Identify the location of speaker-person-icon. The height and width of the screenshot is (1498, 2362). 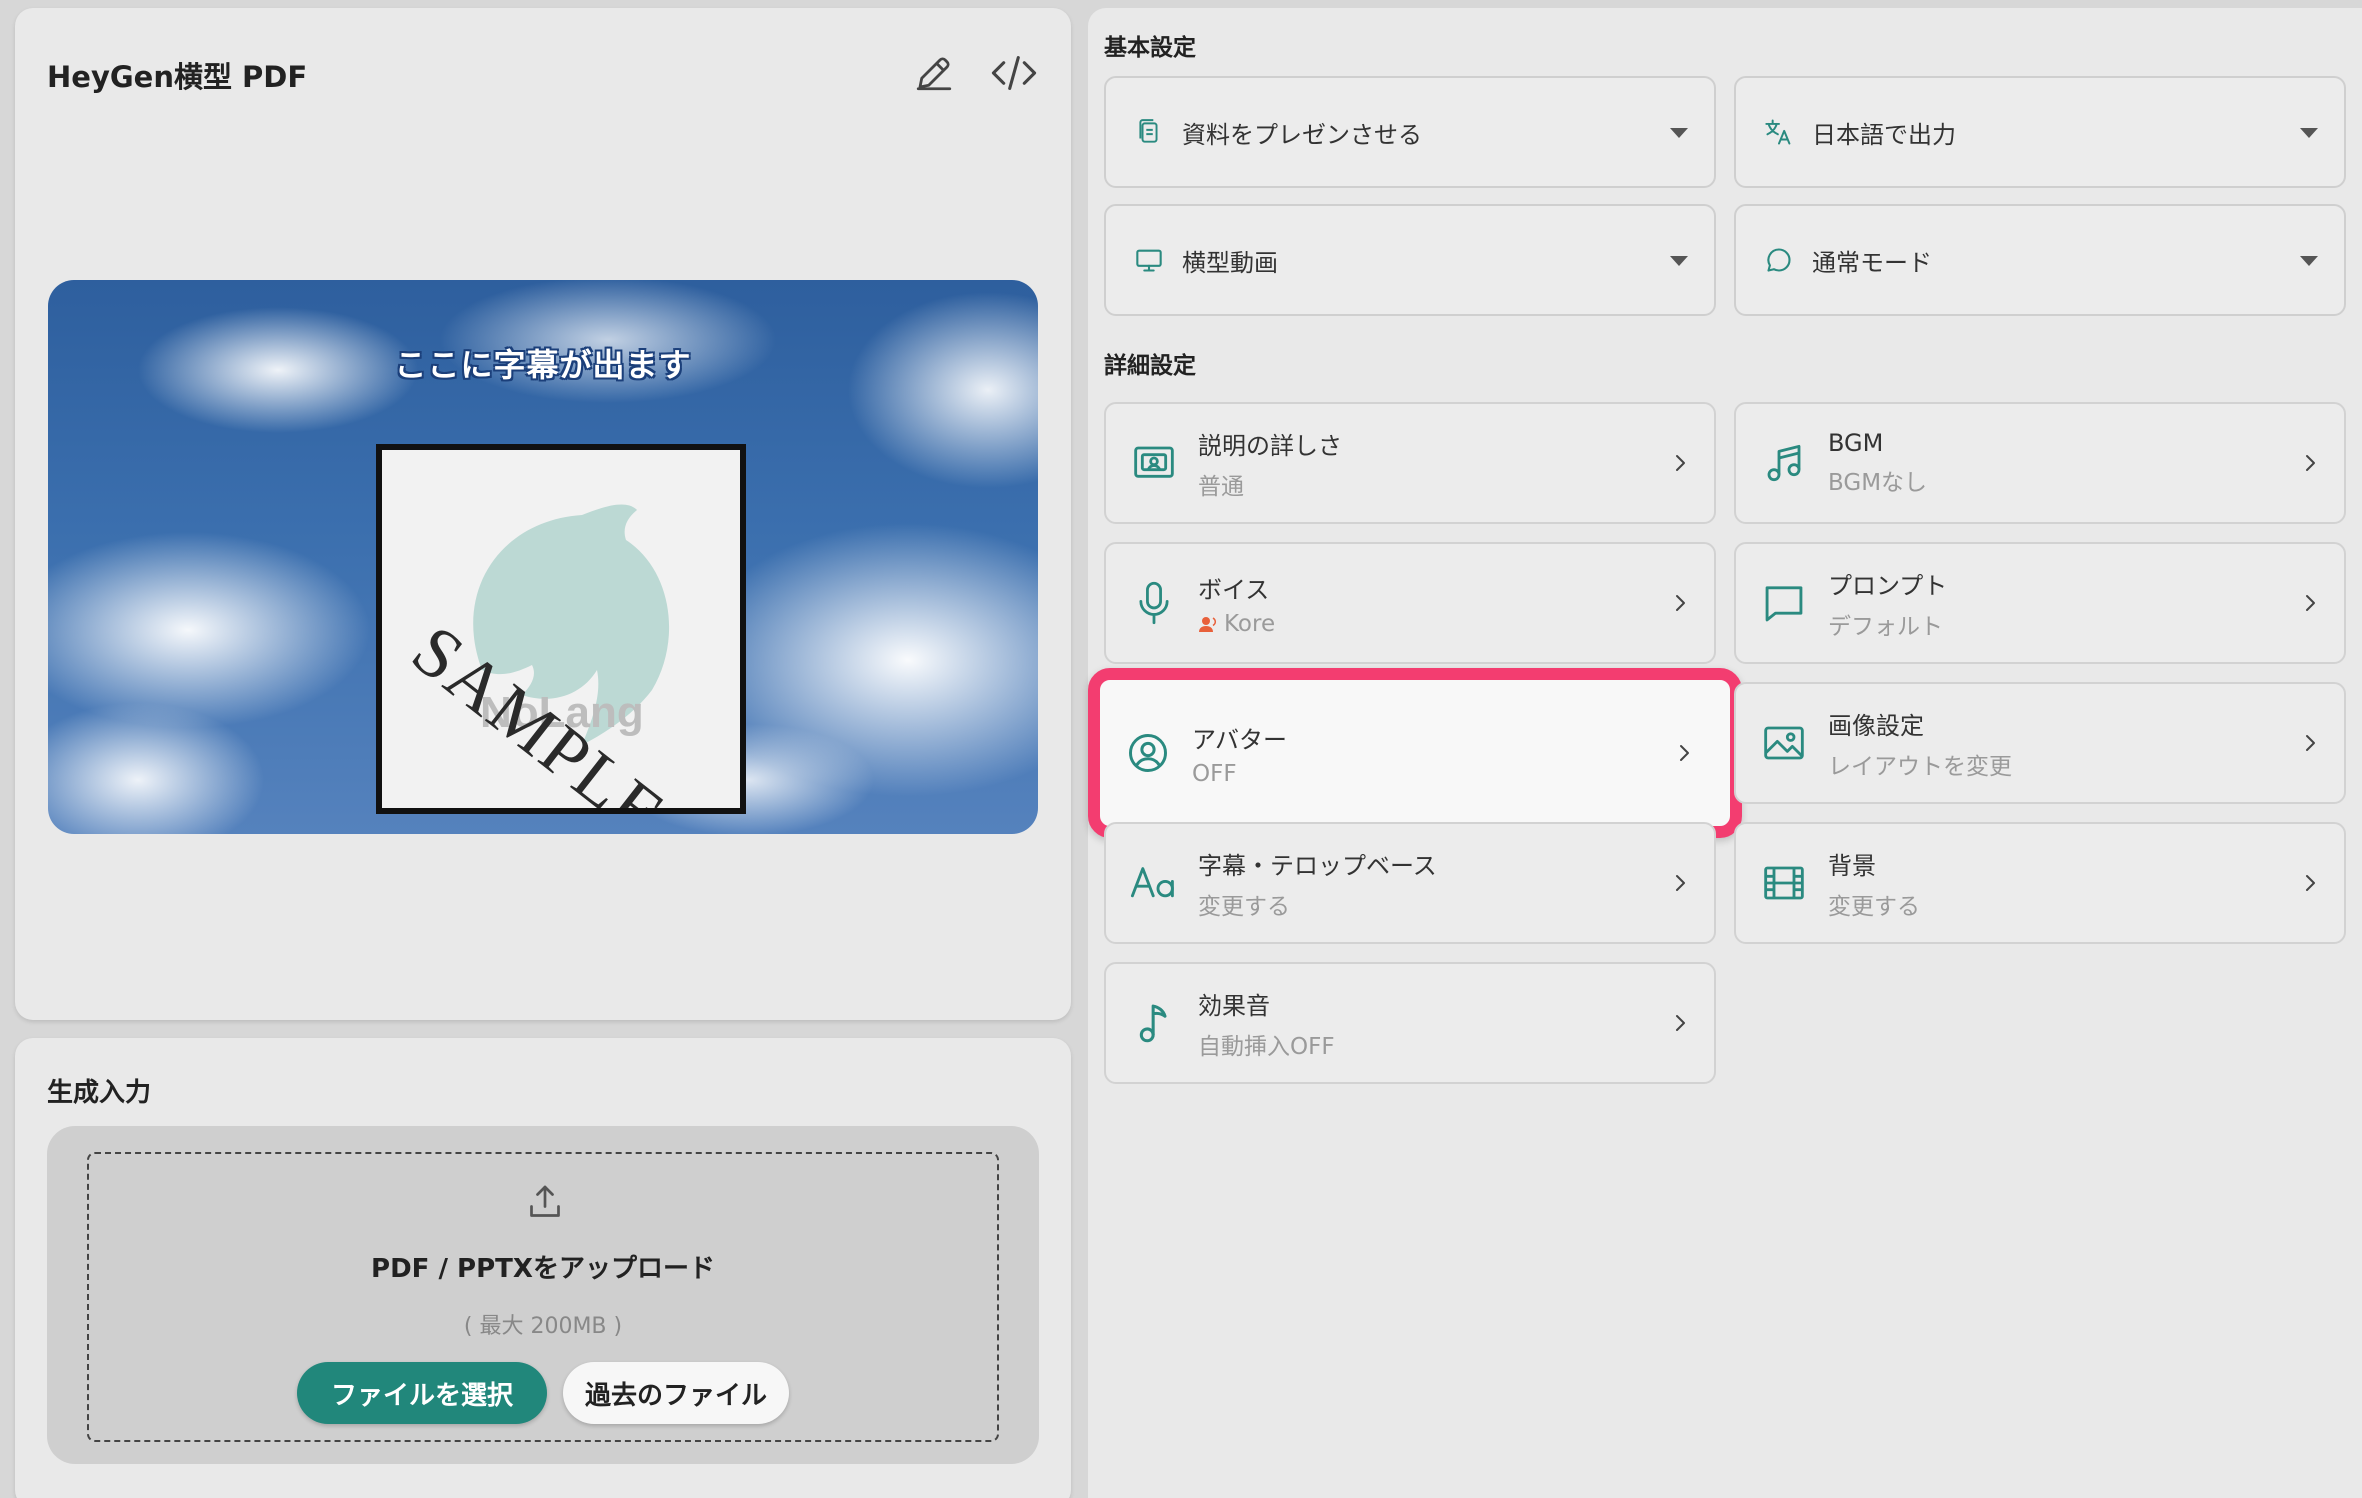
(1208, 624).